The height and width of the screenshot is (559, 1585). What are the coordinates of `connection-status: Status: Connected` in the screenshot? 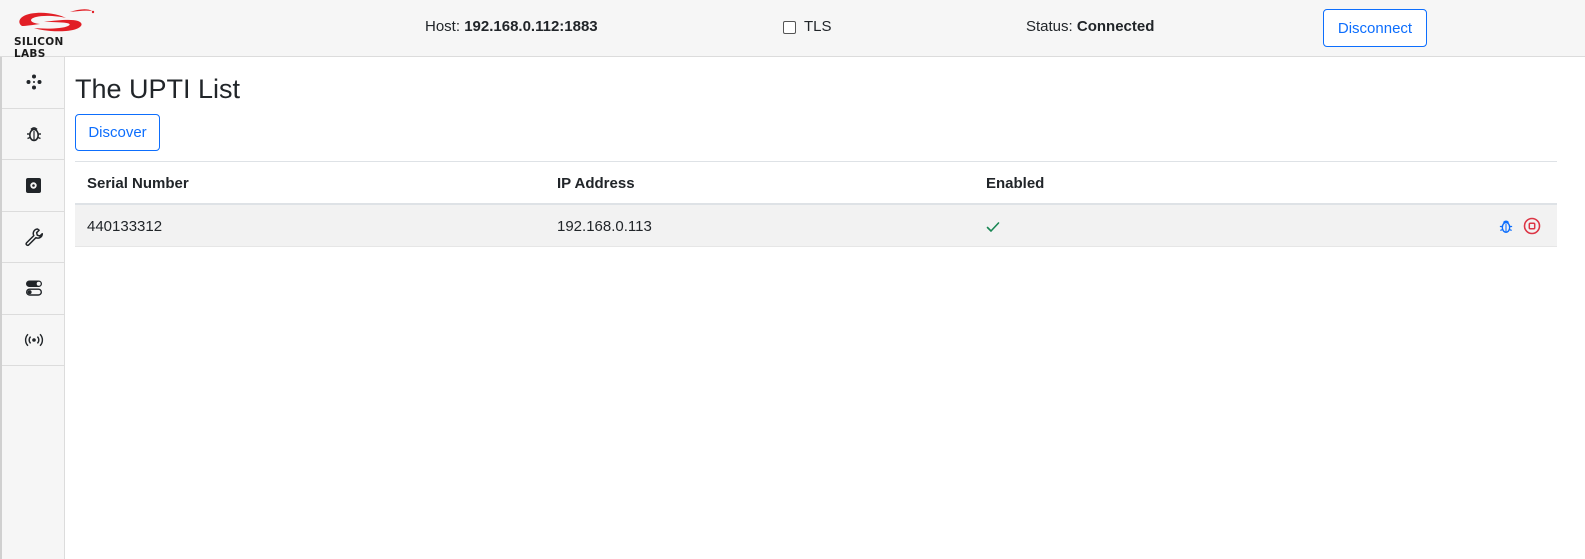 It's located at (1090, 26).